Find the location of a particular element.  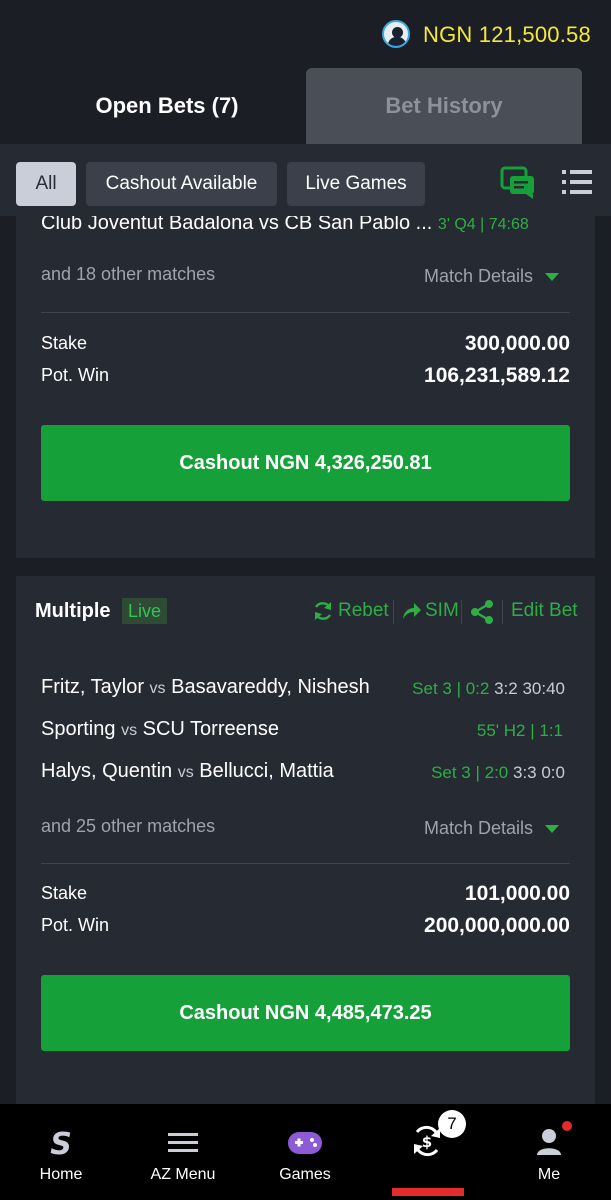

match-row: Sporting vs SCU Torreense is located at coordinates (160, 729).